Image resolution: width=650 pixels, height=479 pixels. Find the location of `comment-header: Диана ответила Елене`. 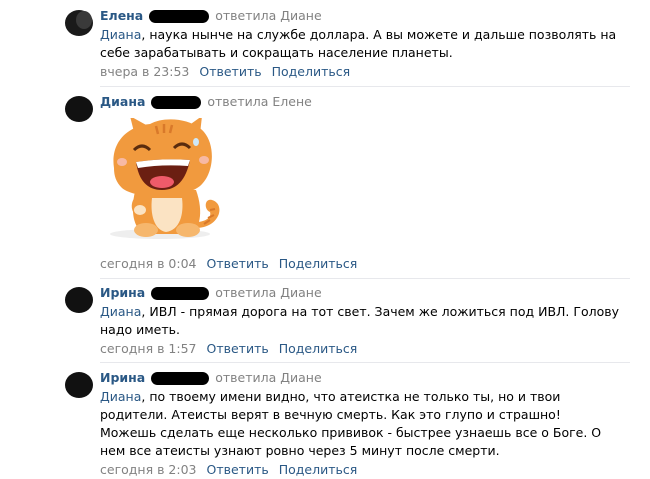

comment-header: Диана ответила Елене is located at coordinates (360, 102).